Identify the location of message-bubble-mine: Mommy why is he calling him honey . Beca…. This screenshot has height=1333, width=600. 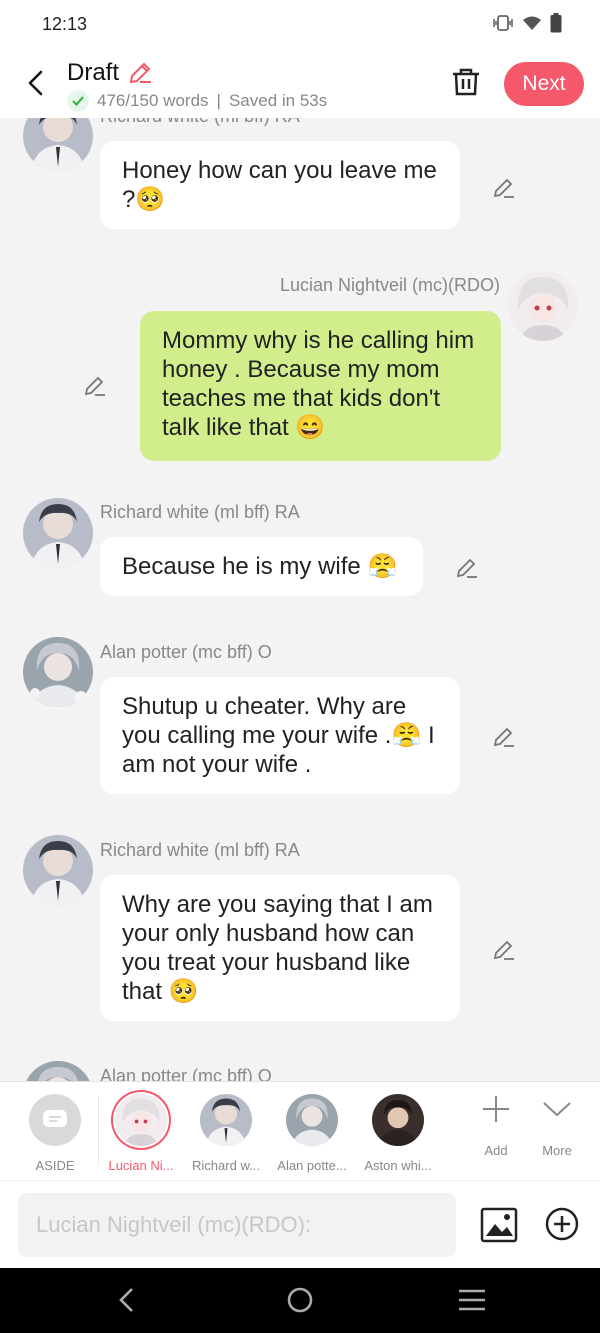
(320, 386).